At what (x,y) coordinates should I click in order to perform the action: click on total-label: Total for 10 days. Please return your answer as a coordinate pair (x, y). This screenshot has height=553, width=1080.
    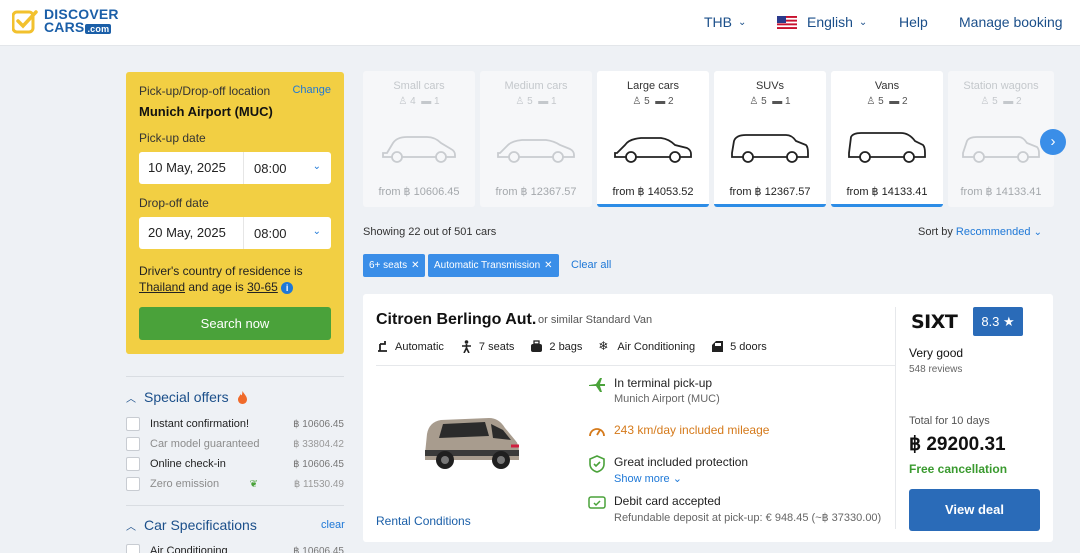
    Looking at the image, I should click on (949, 421).